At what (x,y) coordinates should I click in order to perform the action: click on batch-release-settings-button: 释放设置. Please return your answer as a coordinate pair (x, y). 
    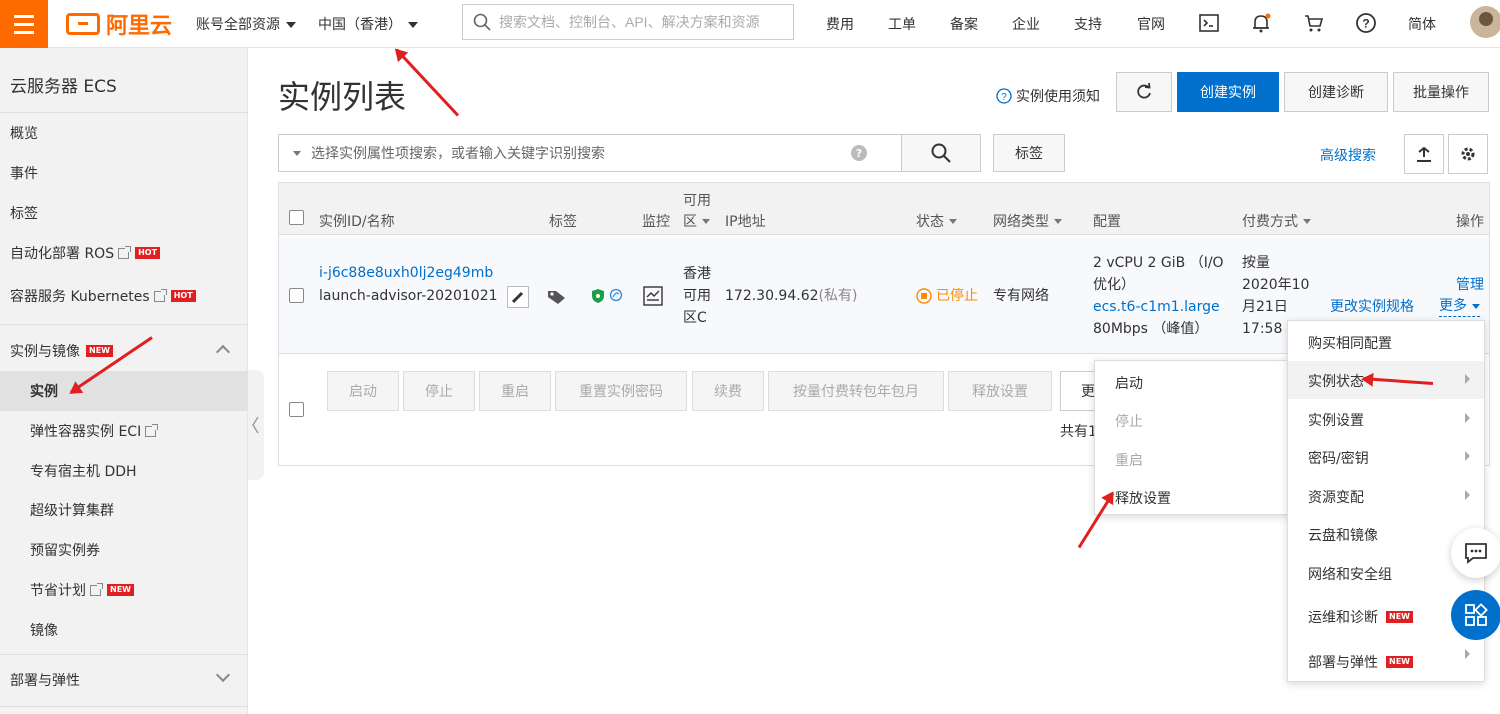
    Looking at the image, I should click on (1000, 391).